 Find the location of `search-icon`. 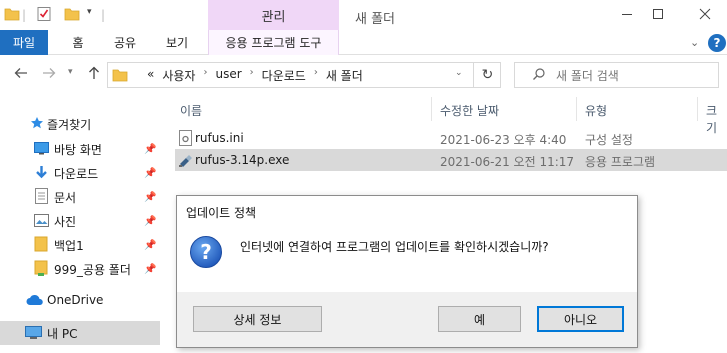

search-icon is located at coordinates (539, 75).